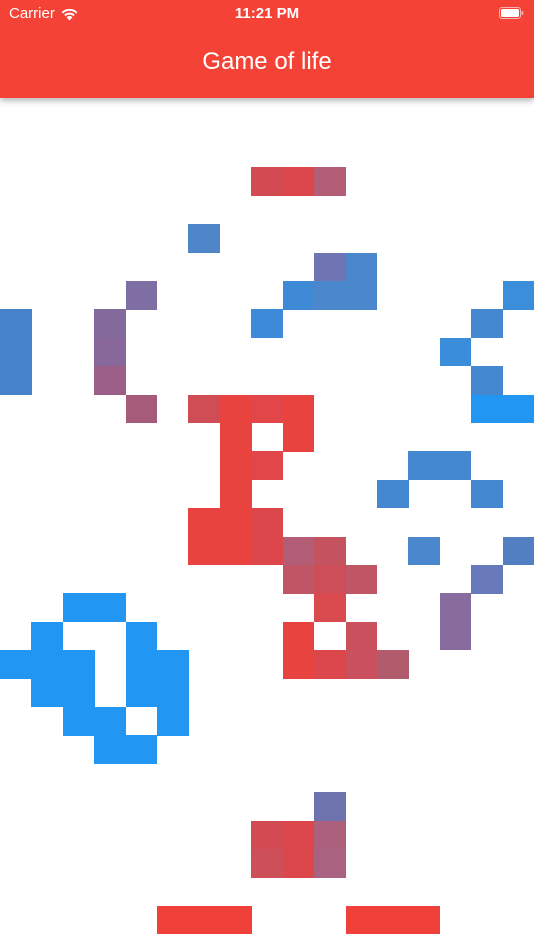  I want to click on status-time: 11:21 PM, so click(267, 13).